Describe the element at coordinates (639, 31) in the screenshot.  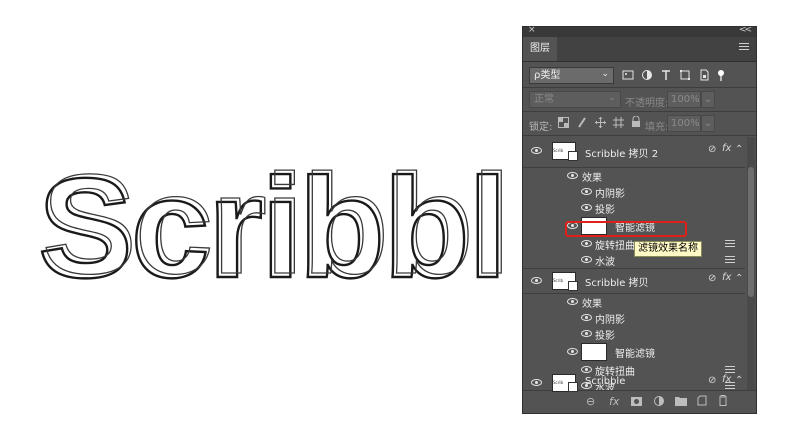
I see `panel-titlebar: × <<` at that location.